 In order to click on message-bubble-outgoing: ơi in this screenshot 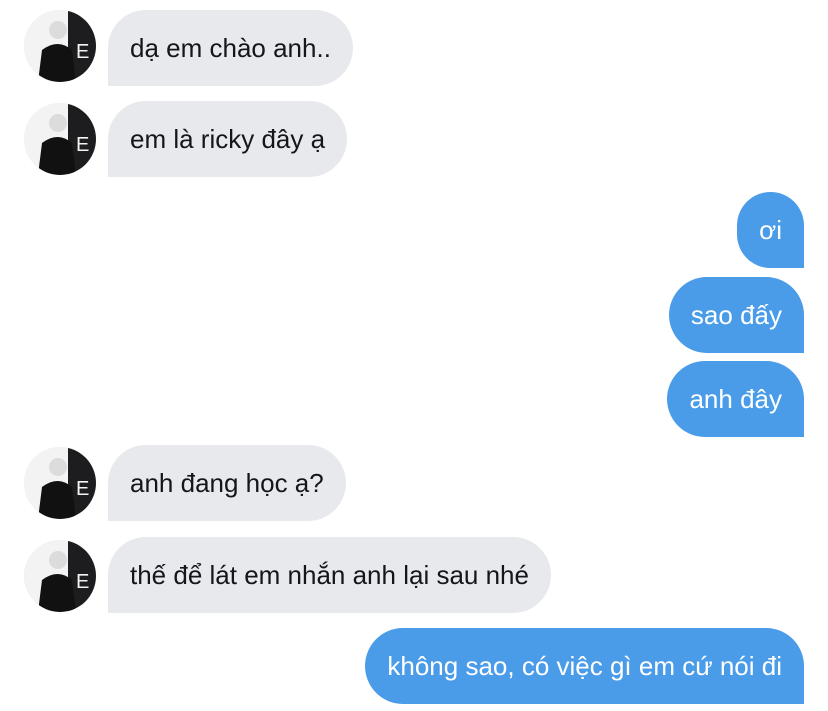, I will do `click(770, 230)`.